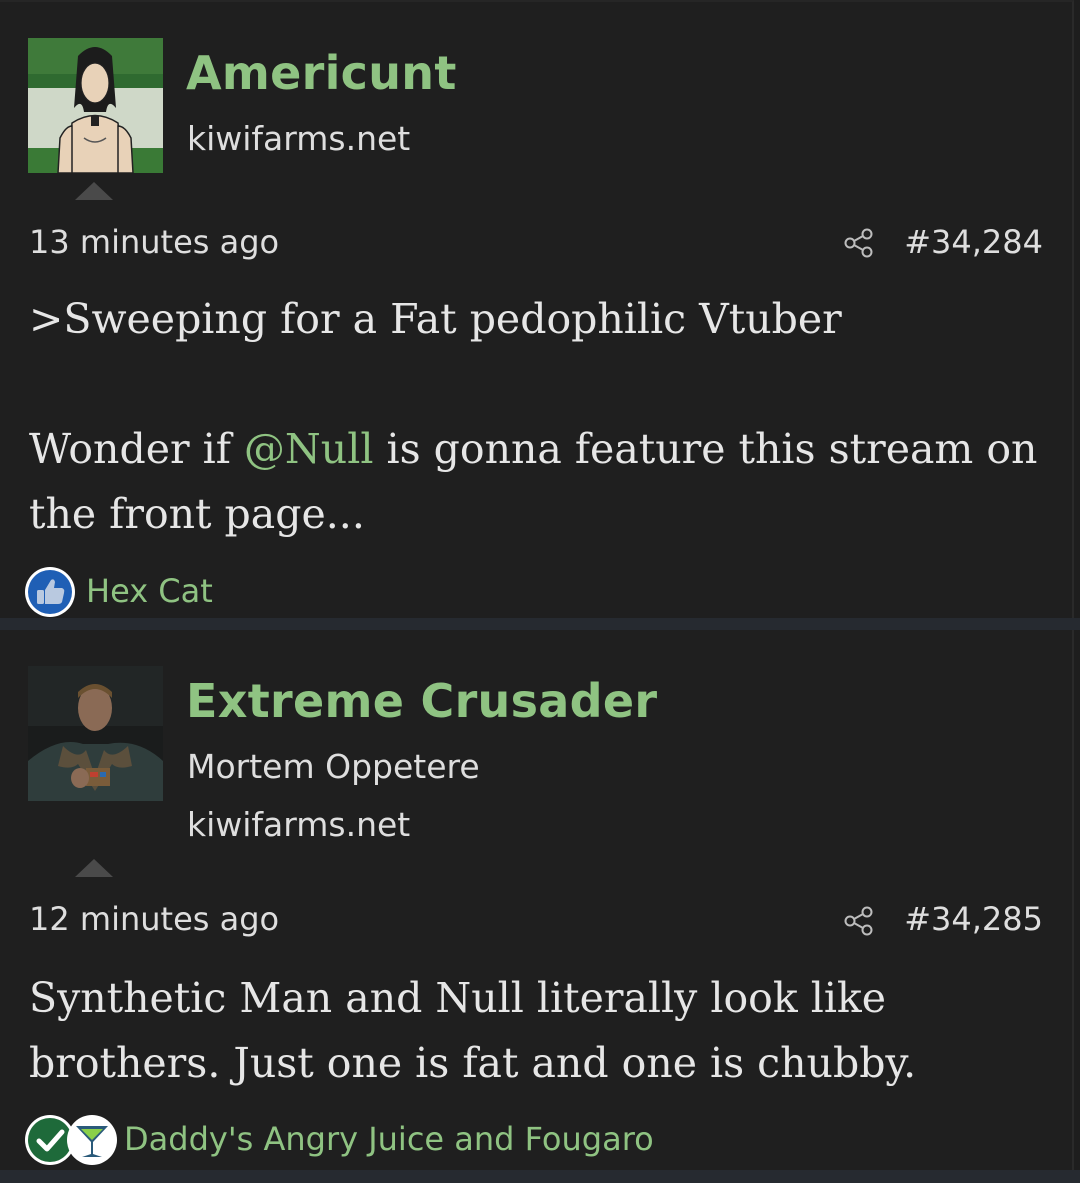 The width and height of the screenshot is (1080, 1183). I want to click on post-time: 13 minutes ago, so click(154, 242).